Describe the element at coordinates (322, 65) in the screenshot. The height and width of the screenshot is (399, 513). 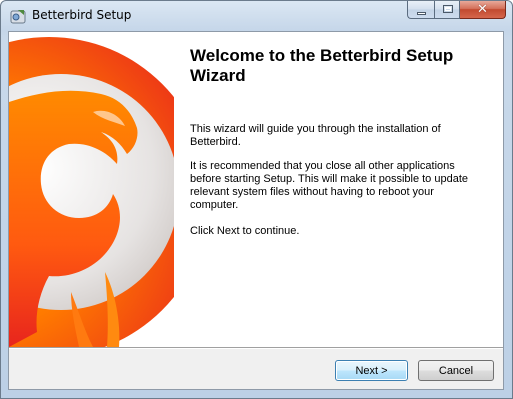
I see `wizard-heading: Welcome to the Betterbird Setup Wizard` at that location.